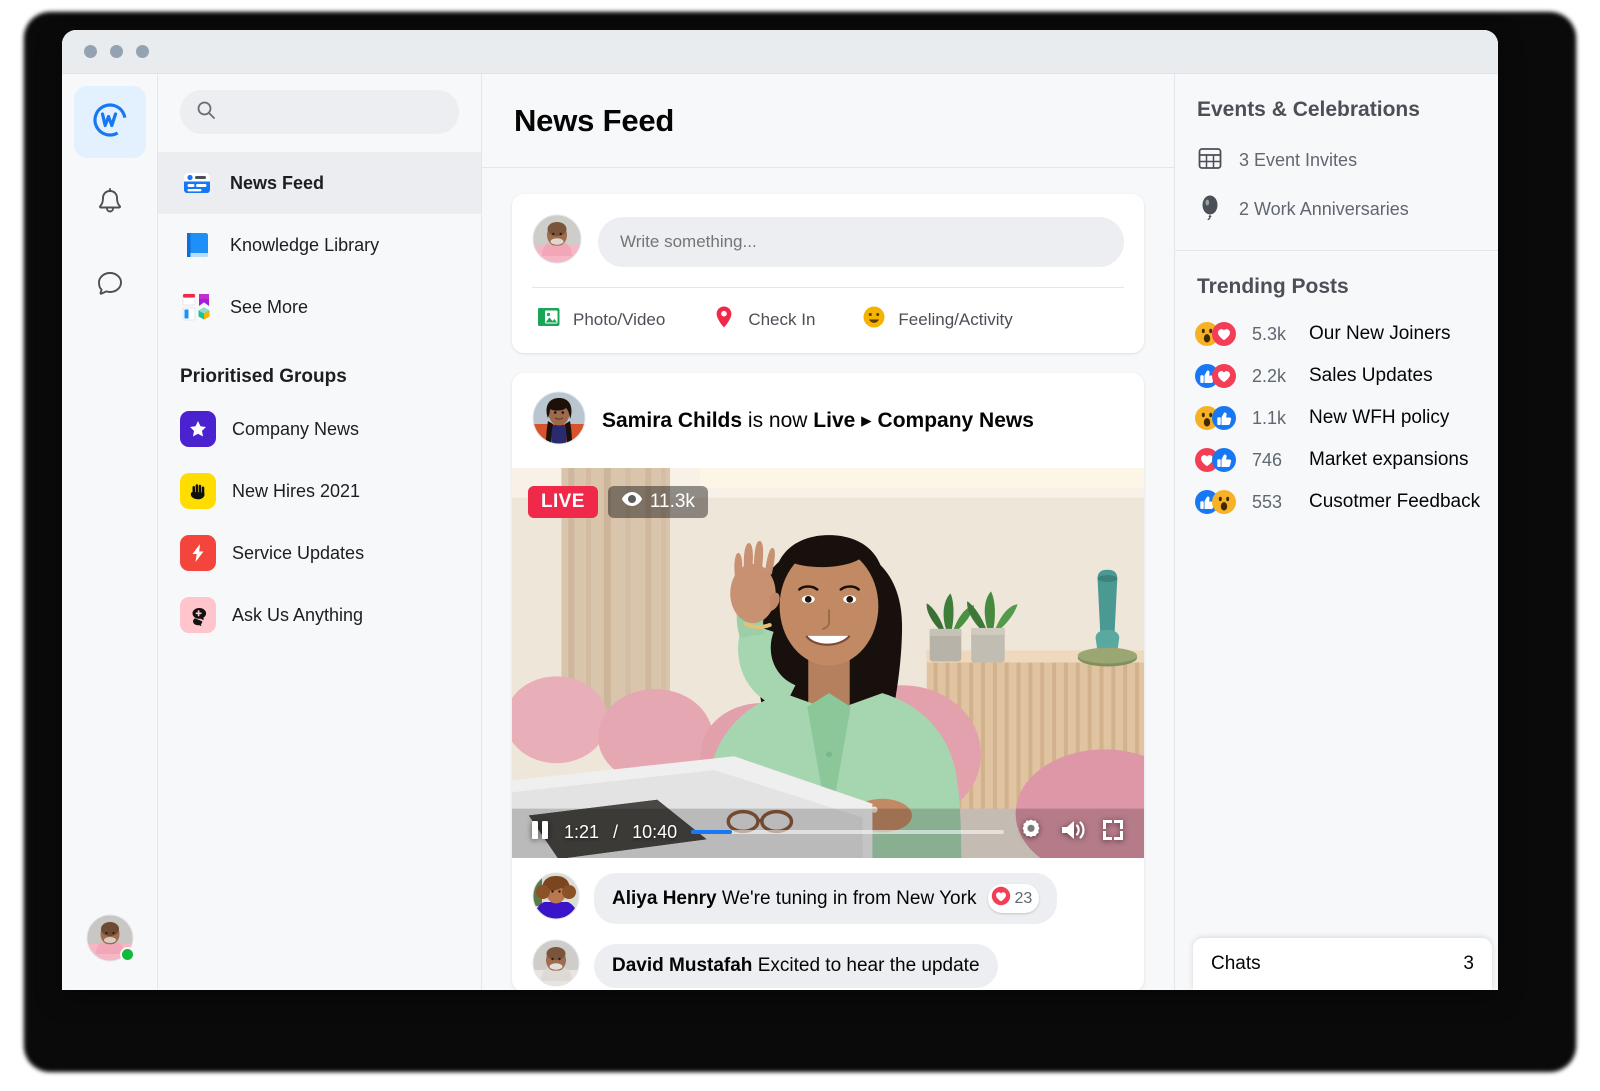  Describe the element at coordinates (1298, 160) in the screenshot. I see `event-invites-label: 3 Event Invites` at that location.